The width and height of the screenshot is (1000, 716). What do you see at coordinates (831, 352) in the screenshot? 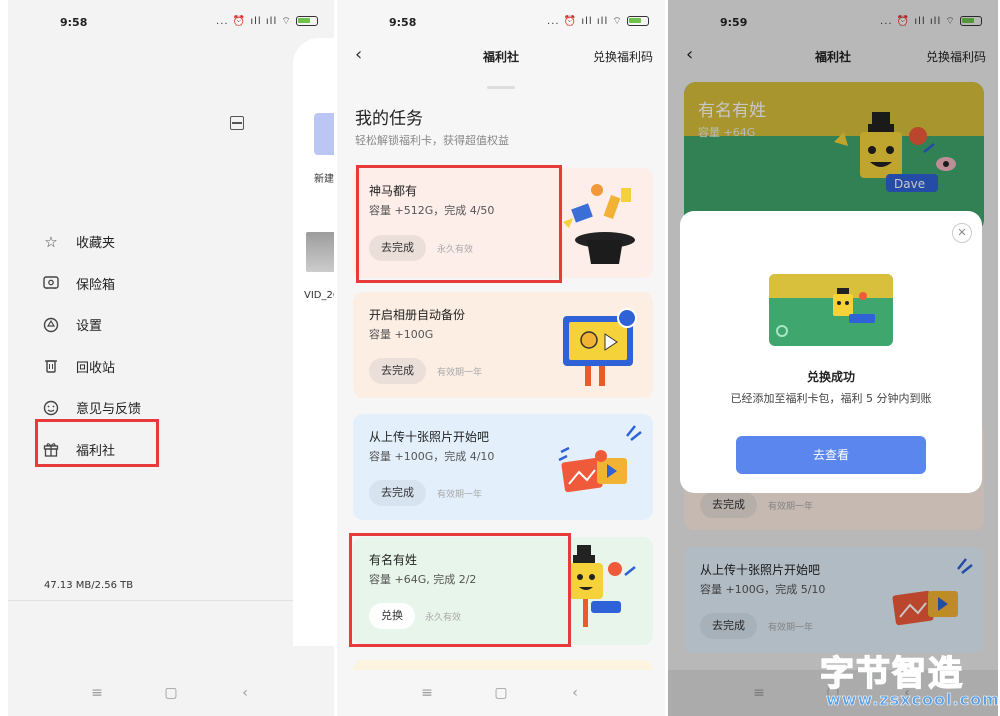
I see `redeem-success-dialog: ✕ 兑换成功 已经添加至福利卡包，福利 5 分钟内到账 去查看` at bounding box center [831, 352].